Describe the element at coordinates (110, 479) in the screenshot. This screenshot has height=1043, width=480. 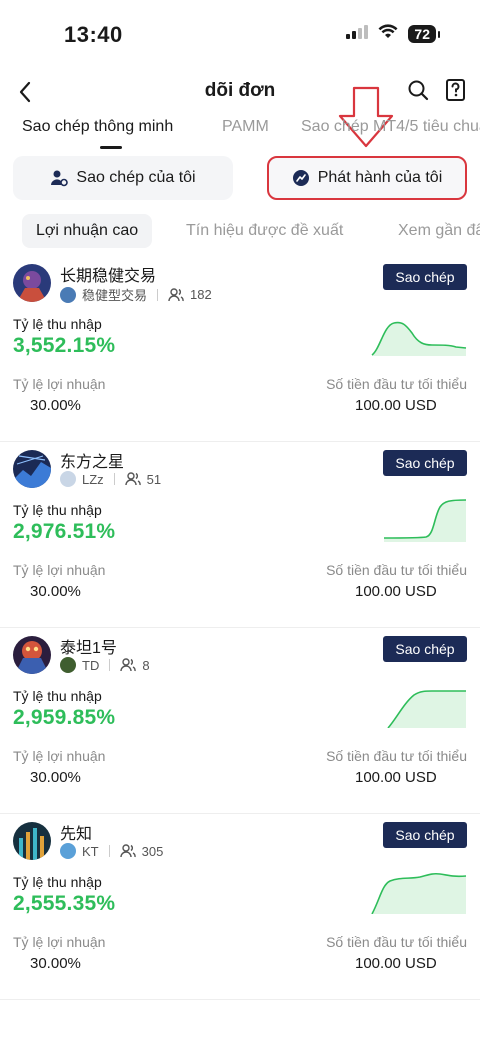
I see `trader-meta: LZz 51` at that location.